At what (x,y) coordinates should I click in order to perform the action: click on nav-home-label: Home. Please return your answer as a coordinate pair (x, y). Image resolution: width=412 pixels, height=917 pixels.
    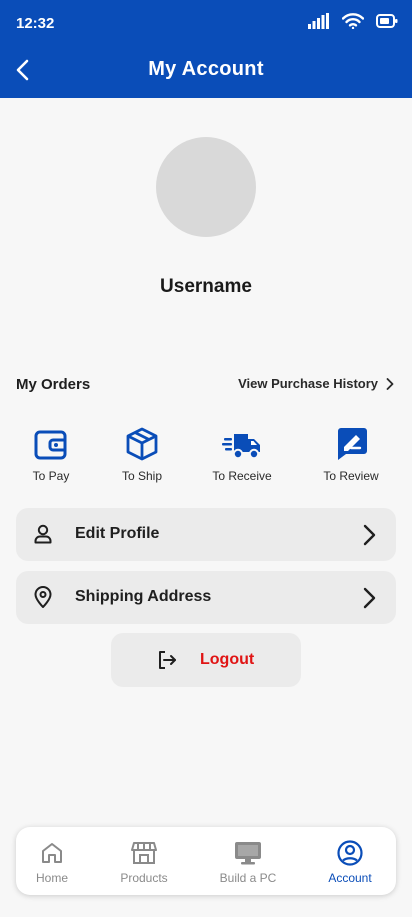
    Looking at the image, I should click on (51, 878).